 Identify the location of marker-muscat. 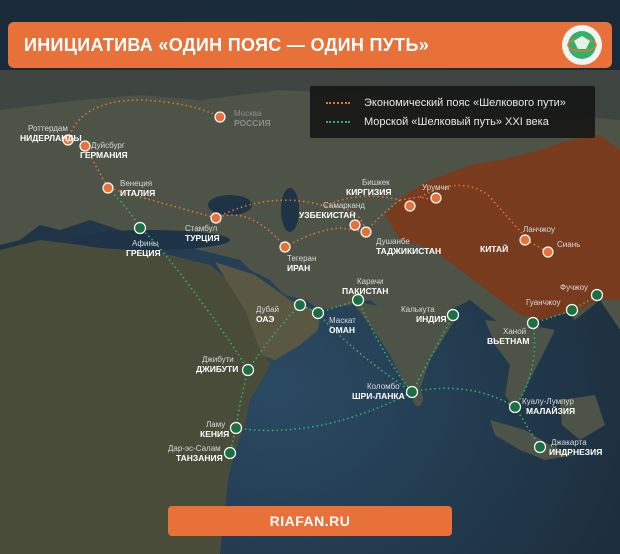
(318, 313).